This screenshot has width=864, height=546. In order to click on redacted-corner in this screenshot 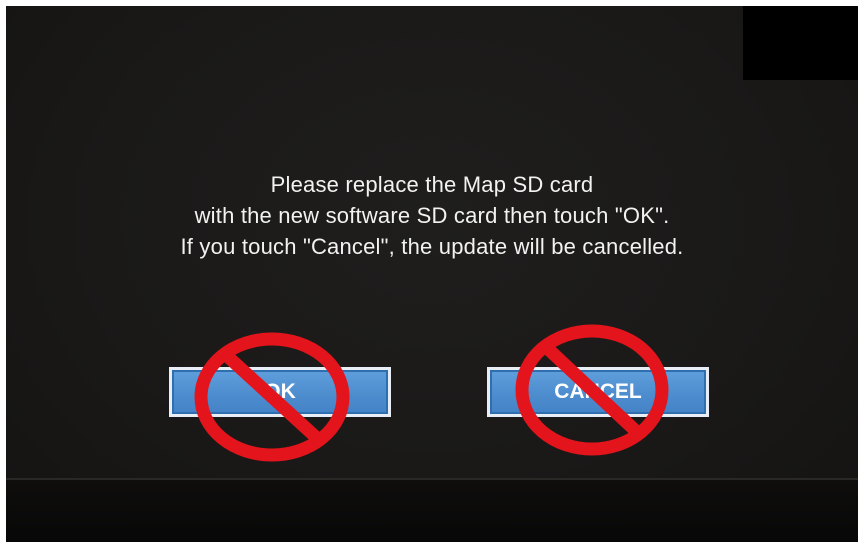, I will do `click(800, 43)`.